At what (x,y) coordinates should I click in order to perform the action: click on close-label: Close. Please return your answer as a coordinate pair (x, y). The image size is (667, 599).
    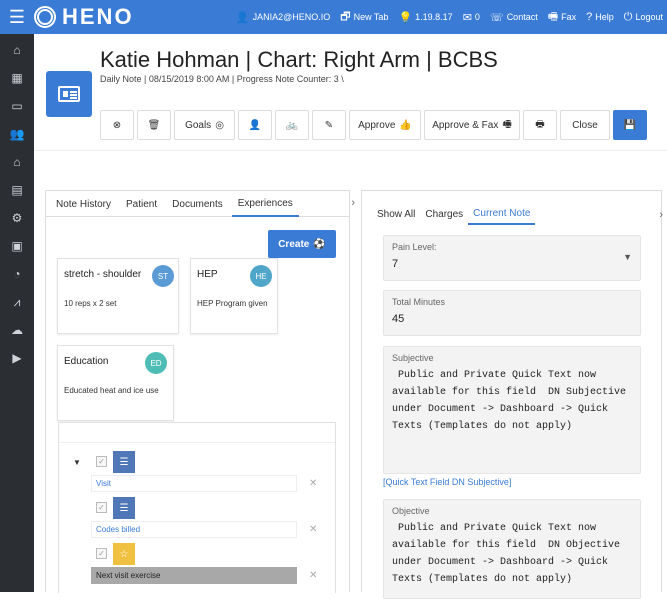
    Looking at the image, I should click on (585, 125).